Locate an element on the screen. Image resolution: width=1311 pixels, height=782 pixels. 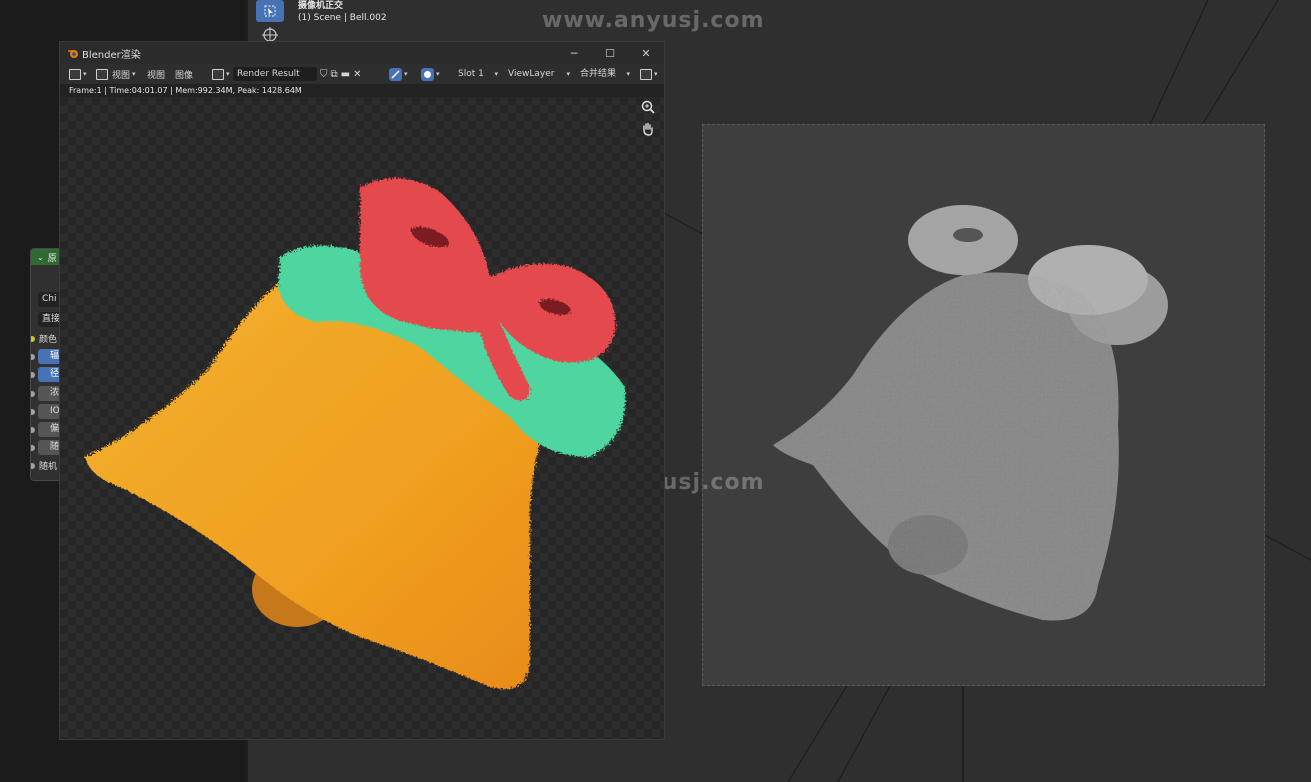
image-actions: ⛉ ⧉ ▬ ✕ is located at coordinates (340, 74).